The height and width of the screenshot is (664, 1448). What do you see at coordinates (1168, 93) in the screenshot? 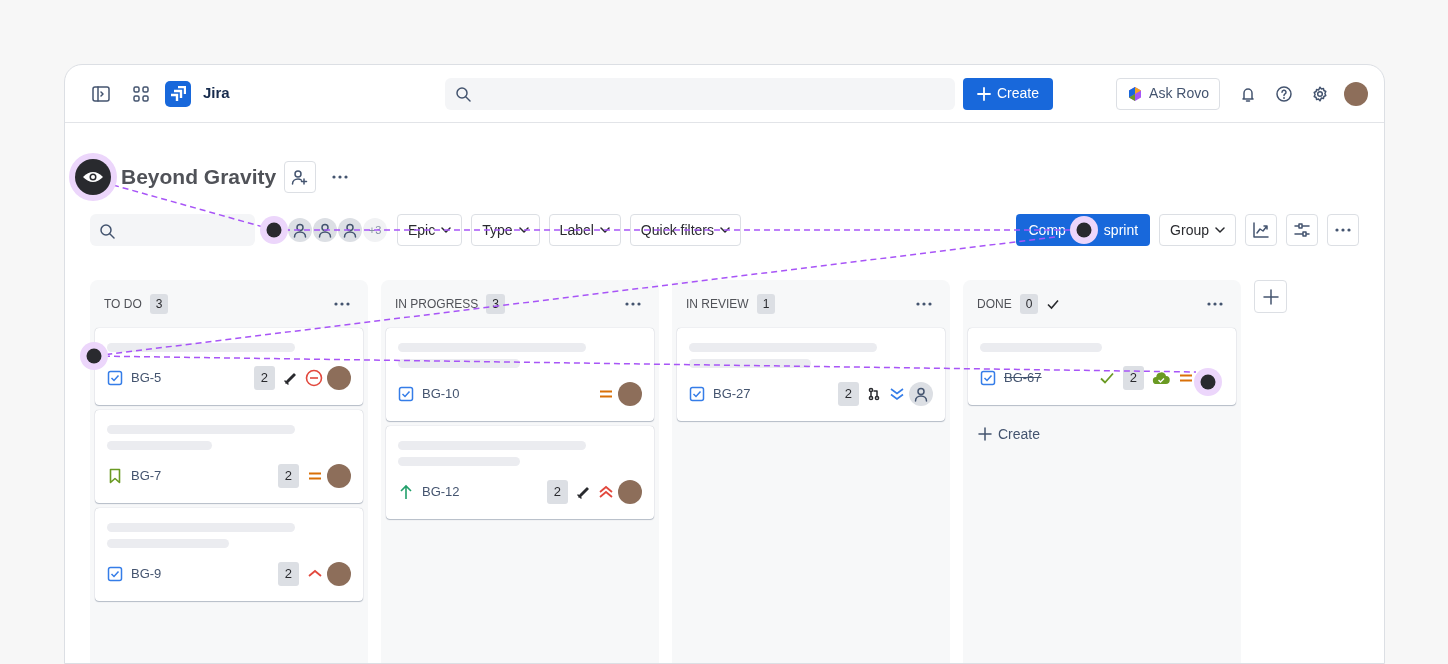
I see `ask-rovo-button: Ask Rovo` at bounding box center [1168, 93].